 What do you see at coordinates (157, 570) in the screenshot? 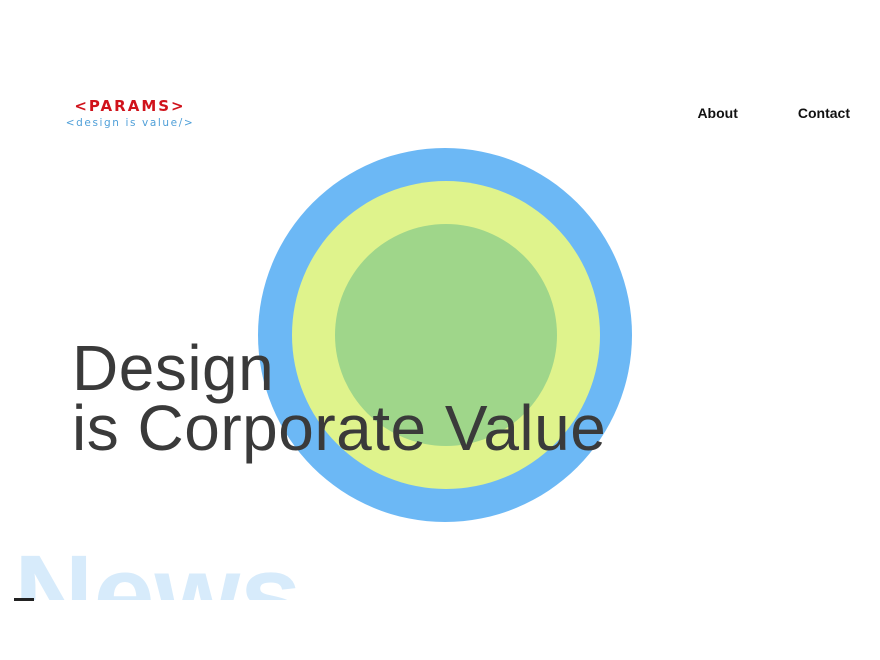
I see `news-watermark-text: News` at bounding box center [157, 570].